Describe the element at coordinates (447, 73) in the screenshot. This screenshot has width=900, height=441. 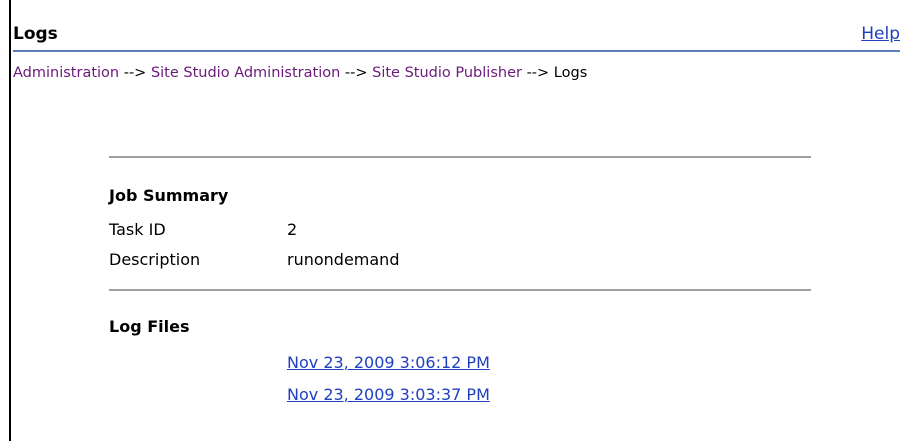
I see `breadcrumb-site-studio-publisher: Site Studio Publisher` at that location.